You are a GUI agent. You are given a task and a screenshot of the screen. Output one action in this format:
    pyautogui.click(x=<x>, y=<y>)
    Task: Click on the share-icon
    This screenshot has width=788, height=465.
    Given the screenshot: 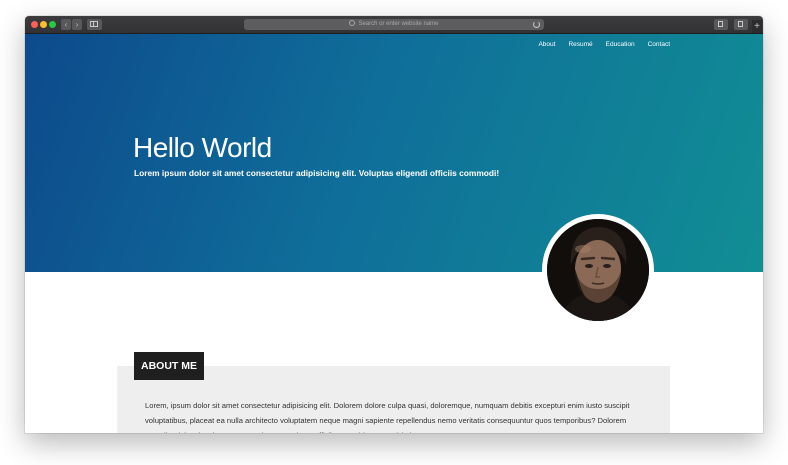 What is the action you would take?
    pyautogui.click(x=720, y=24)
    